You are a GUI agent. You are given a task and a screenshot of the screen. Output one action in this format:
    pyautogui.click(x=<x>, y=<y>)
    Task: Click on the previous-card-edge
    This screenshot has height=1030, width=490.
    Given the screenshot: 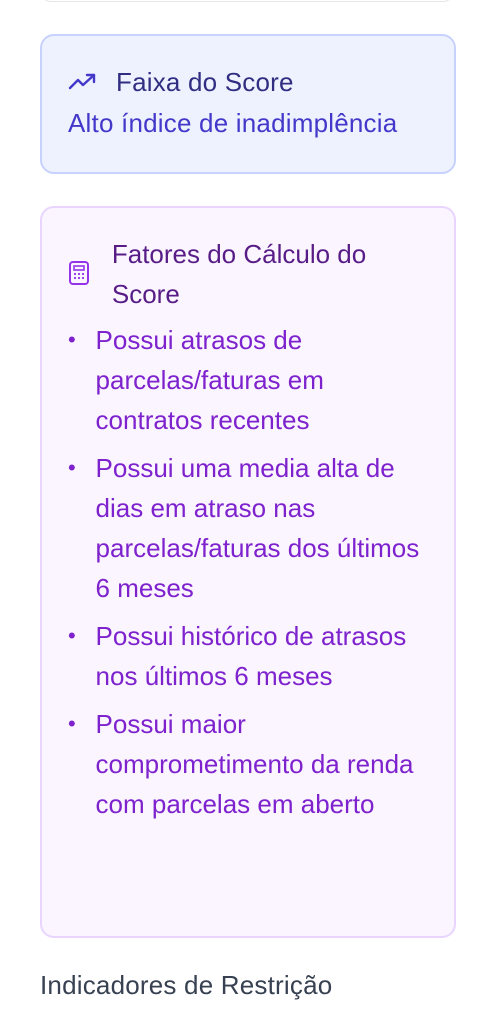 What is the action you would take?
    pyautogui.click(x=247, y=1)
    